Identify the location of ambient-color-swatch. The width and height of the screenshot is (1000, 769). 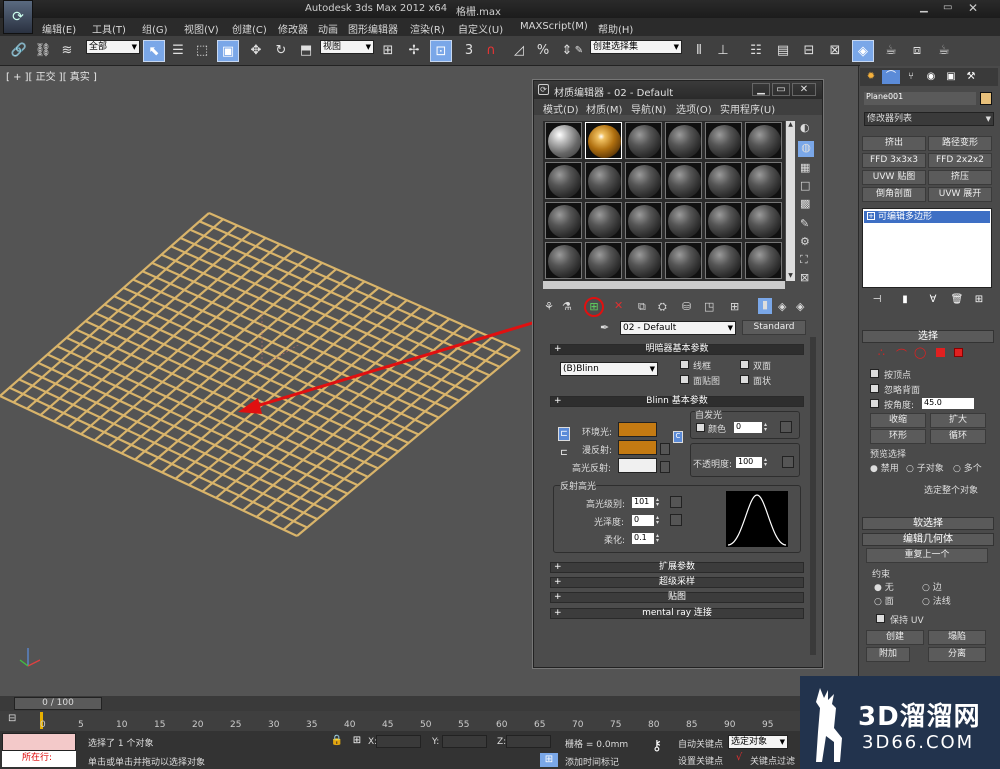
(637, 429).